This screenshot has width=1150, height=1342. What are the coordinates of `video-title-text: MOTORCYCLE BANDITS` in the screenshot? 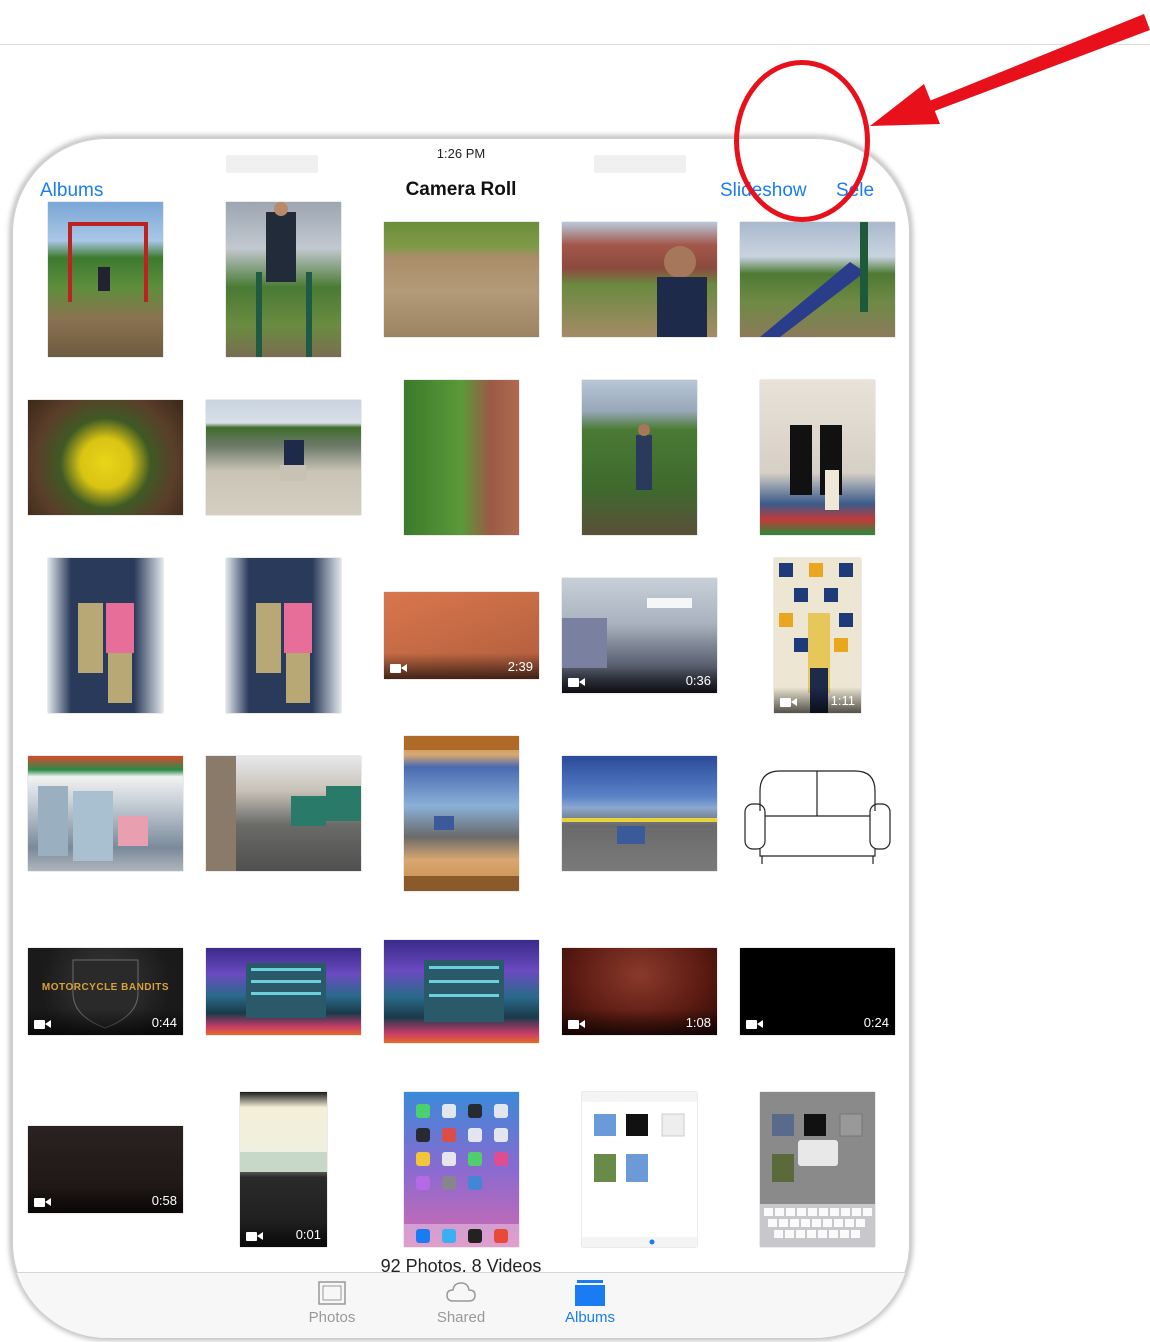 It's located at (105, 987).